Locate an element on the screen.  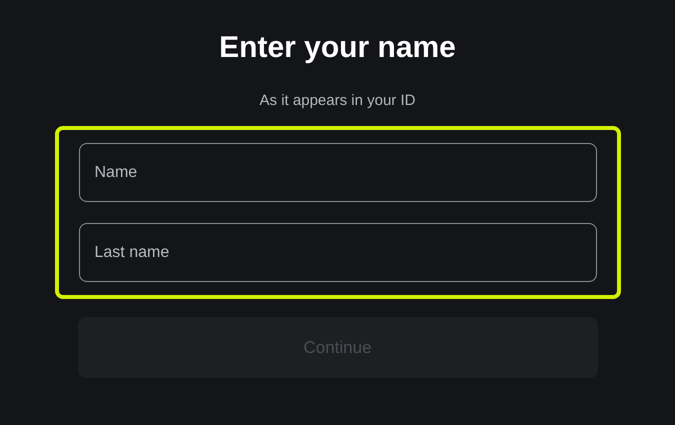
subtitle: As it appears in your ID is located at coordinates (338, 101).